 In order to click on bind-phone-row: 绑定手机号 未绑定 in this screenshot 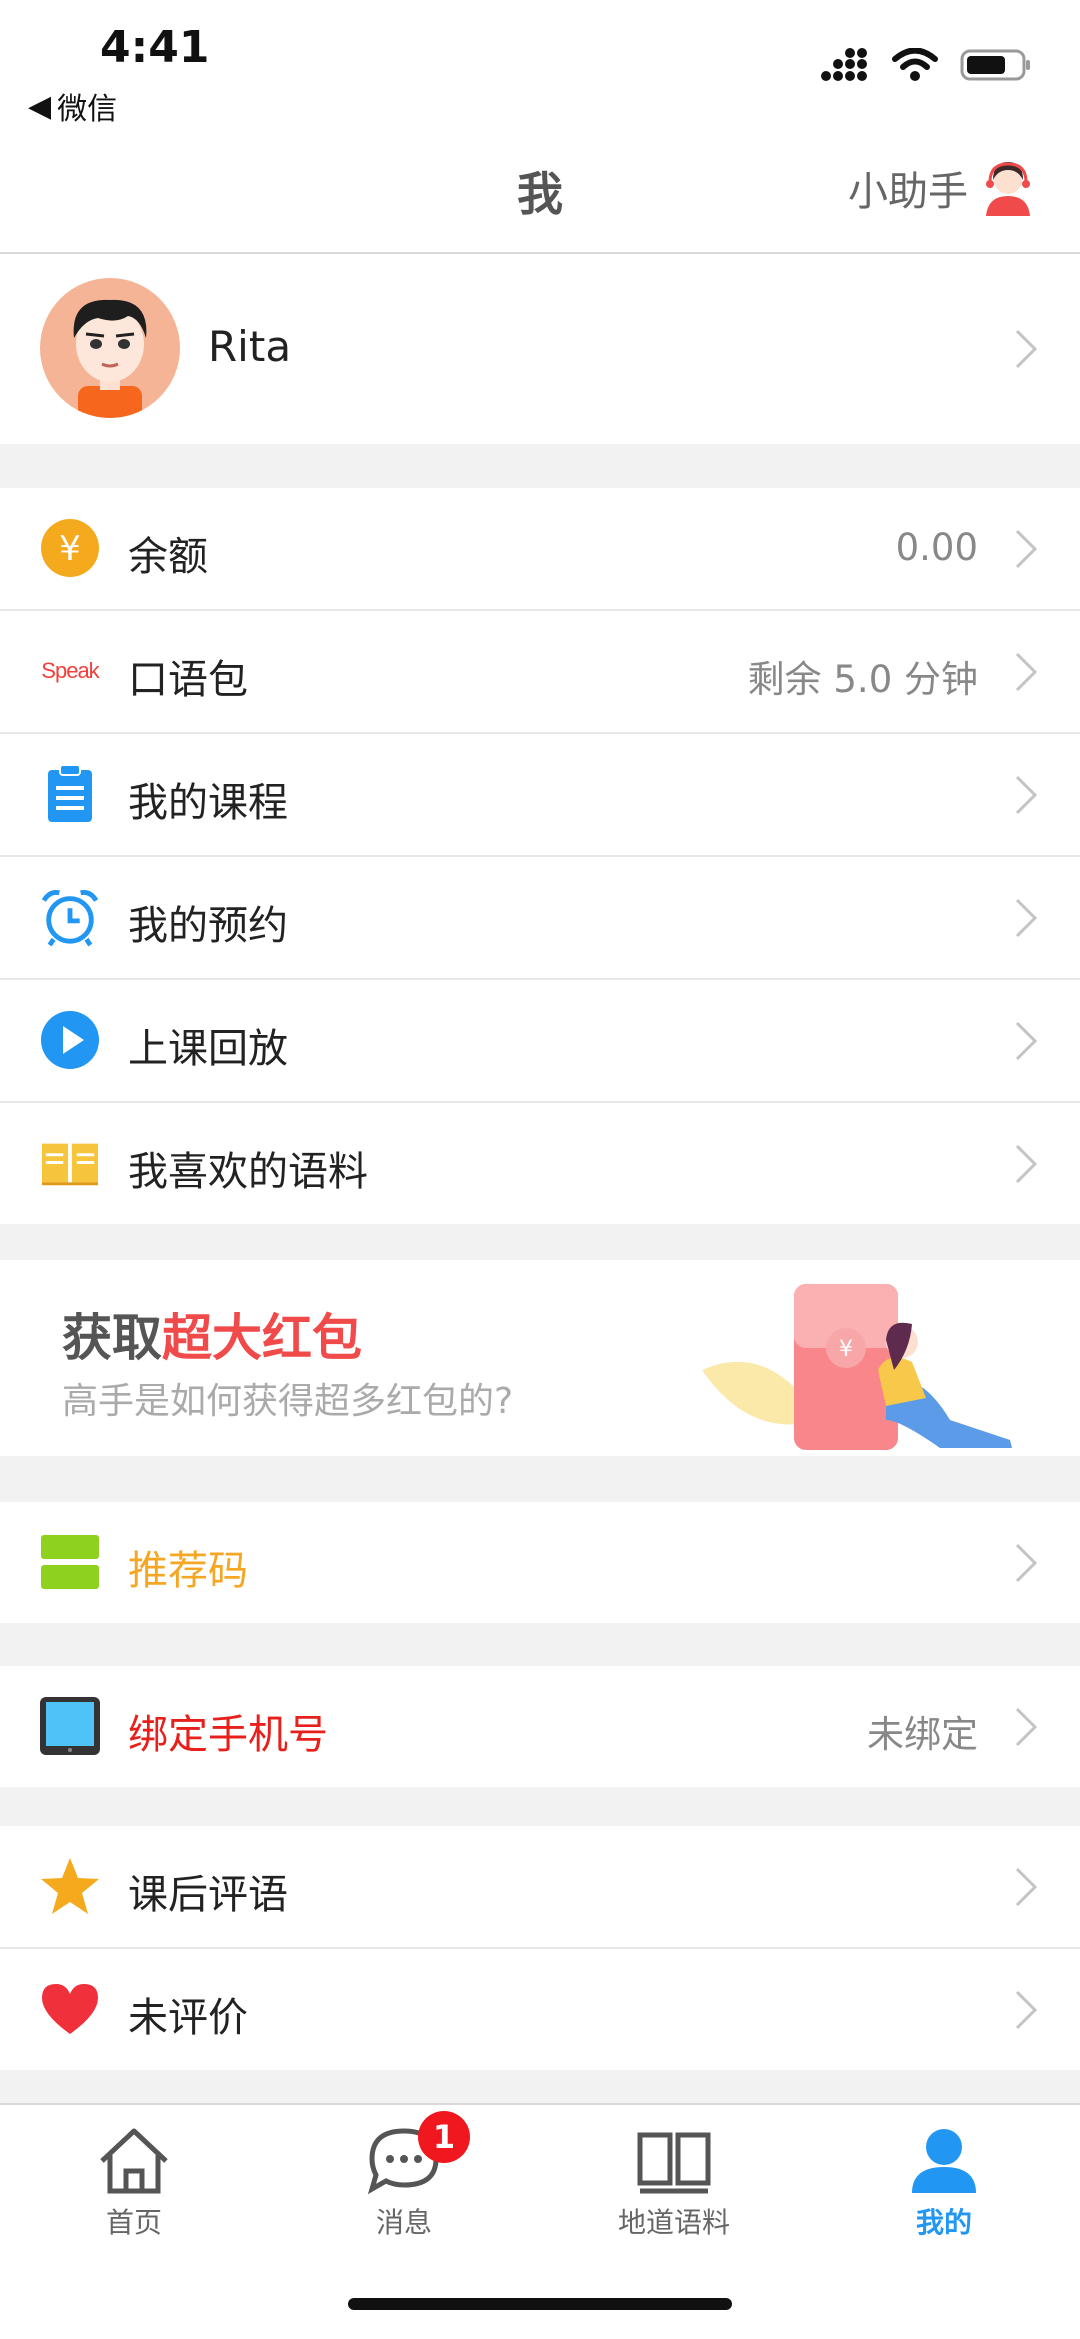, I will do `click(540, 1726)`.